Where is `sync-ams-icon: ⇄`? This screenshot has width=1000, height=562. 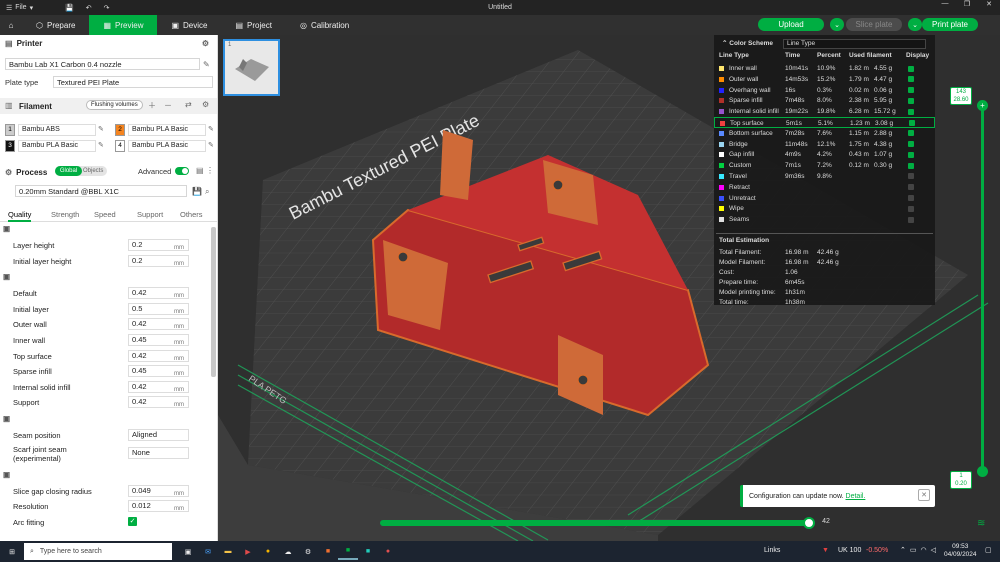
sync-ams-icon: ⇄ is located at coordinates (188, 104).